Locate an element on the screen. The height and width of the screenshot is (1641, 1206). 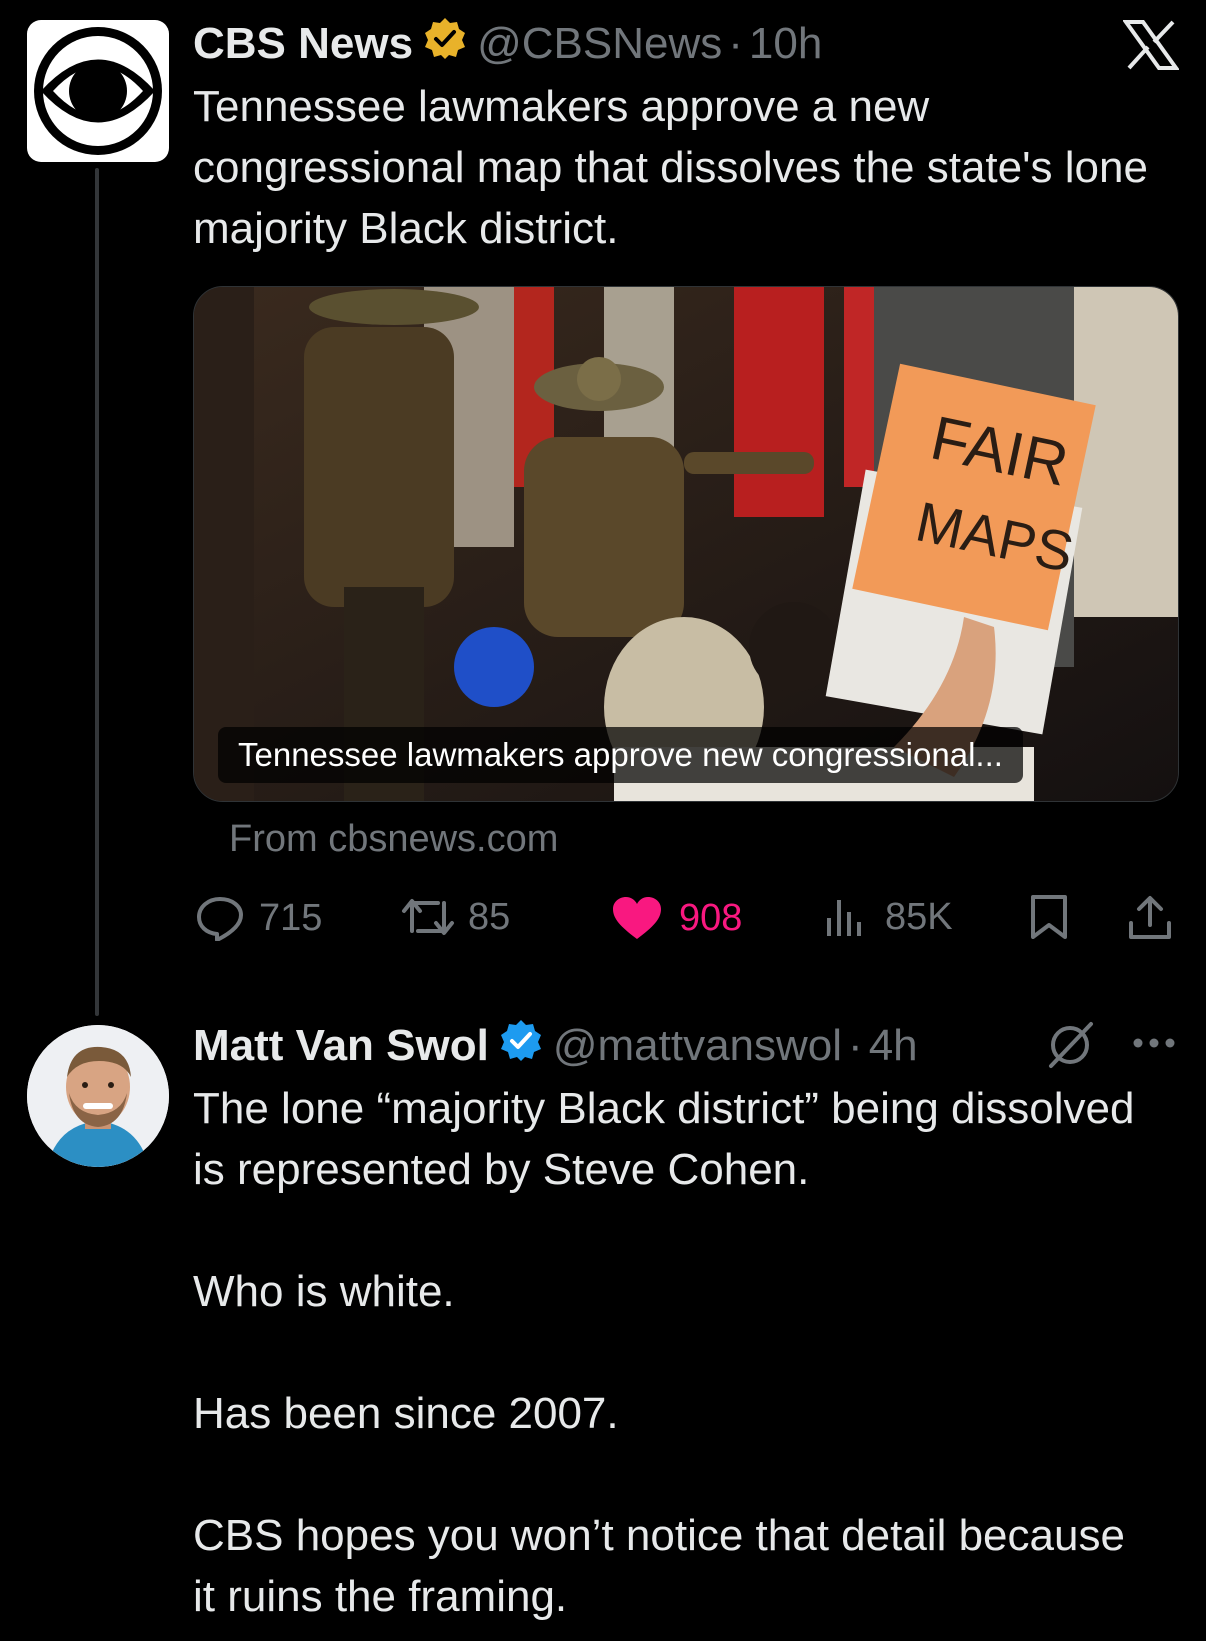
reply-header: Matt Van Swol @mattvanswol · 4h is located at coordinates (555, 1046).